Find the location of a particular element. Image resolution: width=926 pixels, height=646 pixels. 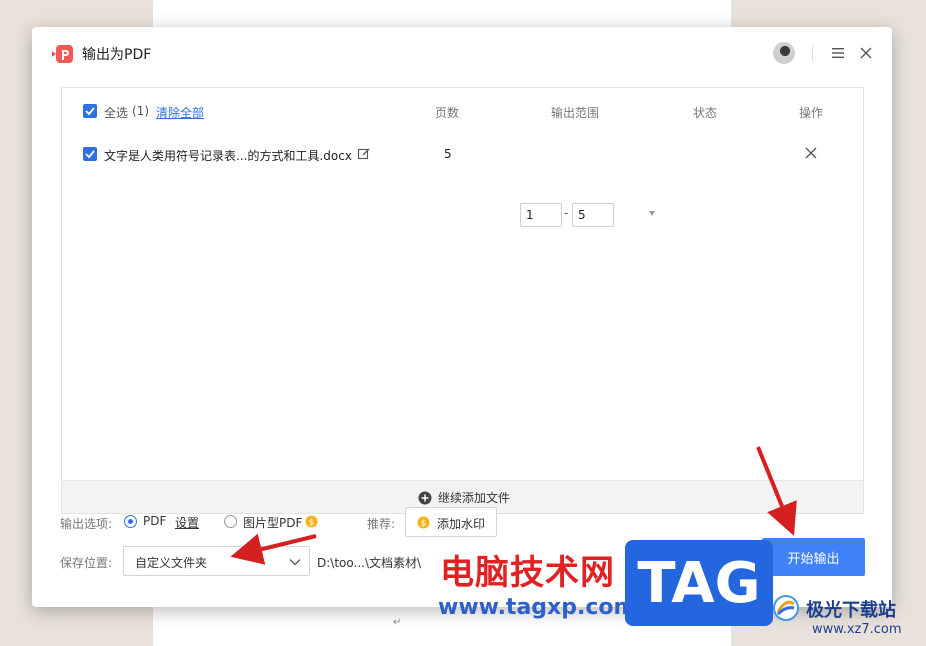

annotation-arrows is located at coordinates (513, 505).